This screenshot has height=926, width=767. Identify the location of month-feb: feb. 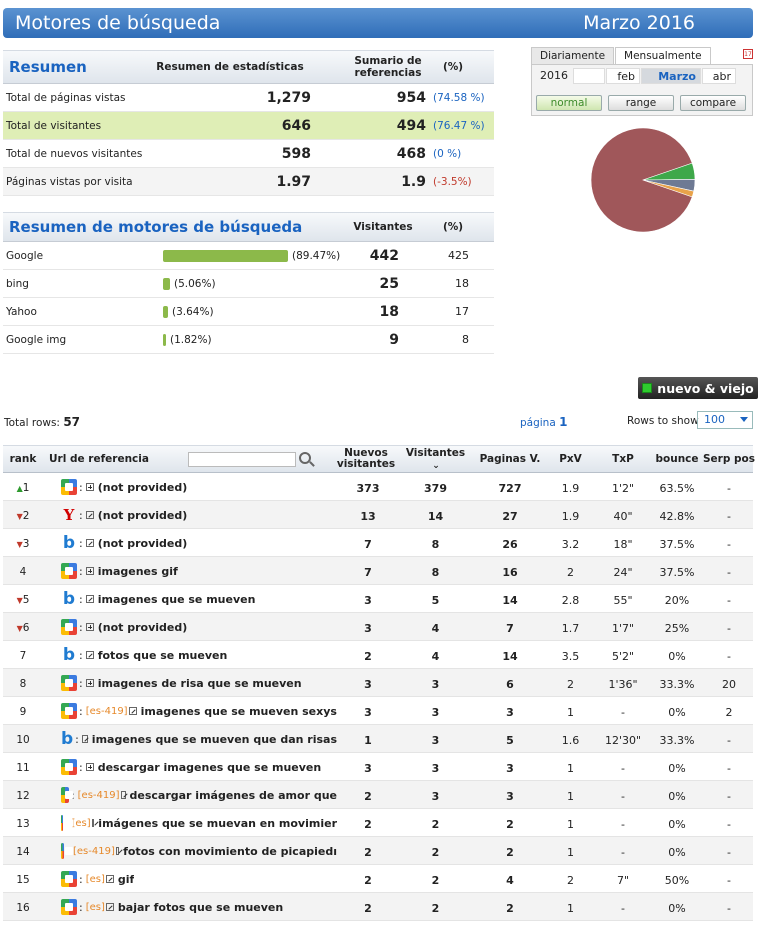
(623, 76).